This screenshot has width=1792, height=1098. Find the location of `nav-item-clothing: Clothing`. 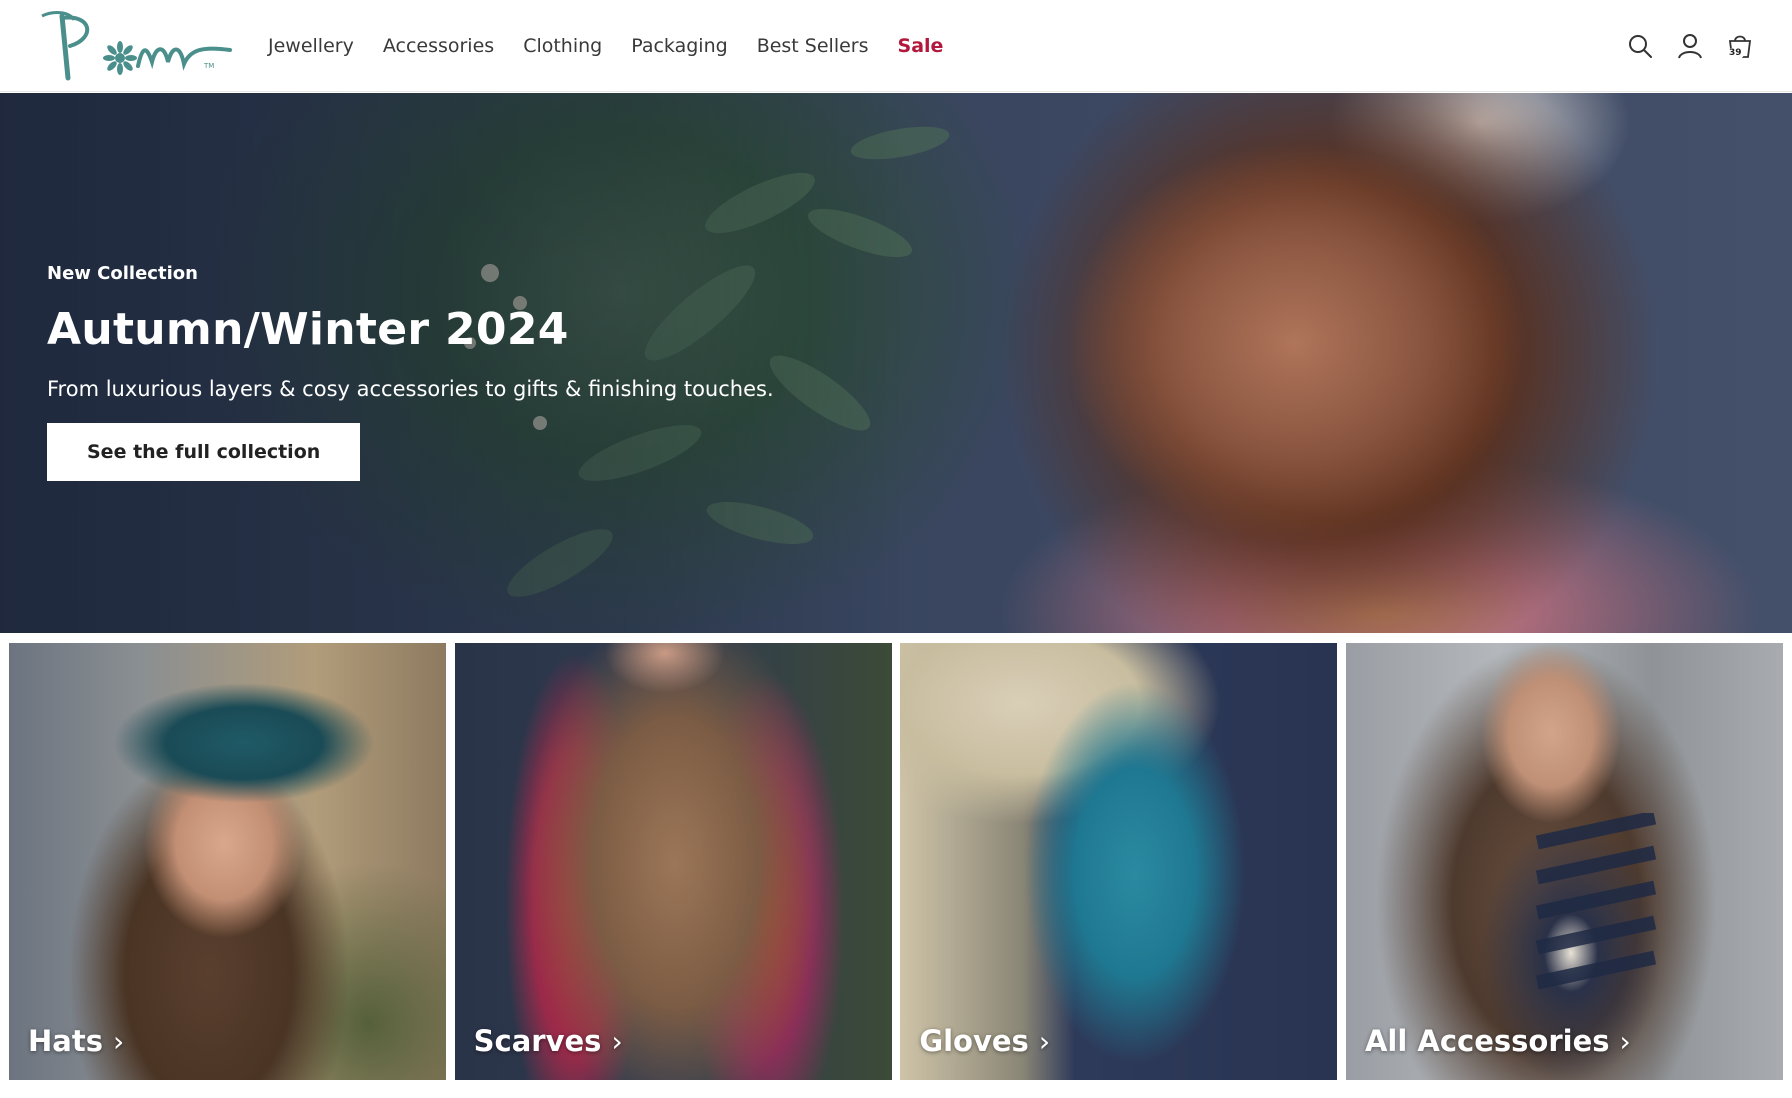

nav-item-clothing: Clothing is located at coordinates (562, 46).